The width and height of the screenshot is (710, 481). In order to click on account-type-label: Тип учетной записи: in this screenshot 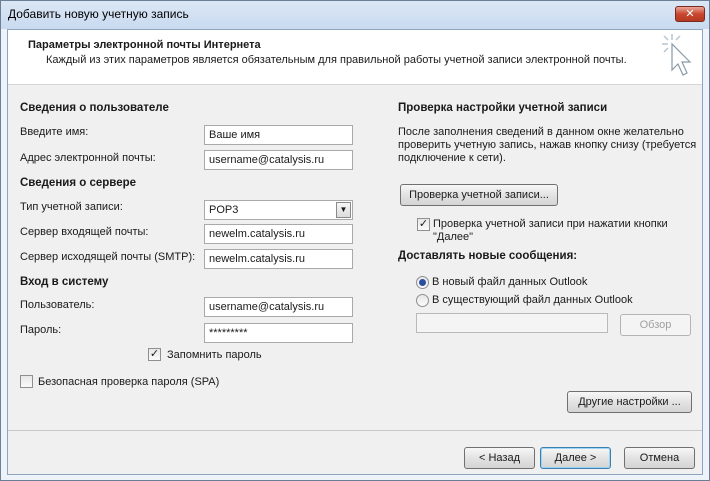, I will do `click(71, 207)`.